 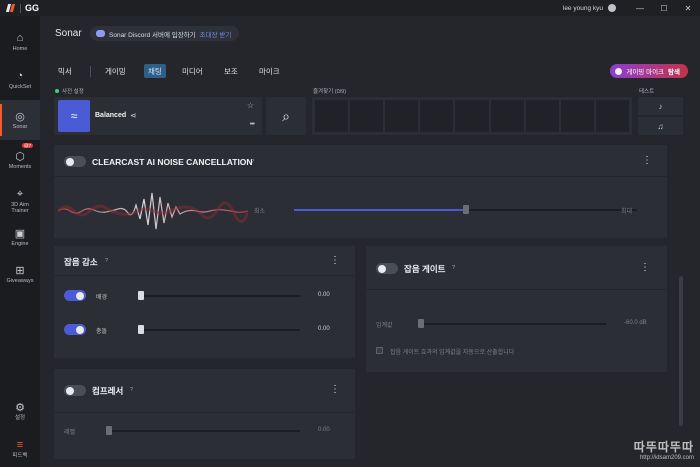 What do you see at coordinates (252, 124) in the screenshot?
I see `more-icon: •••` at bounding box center [252, 124].